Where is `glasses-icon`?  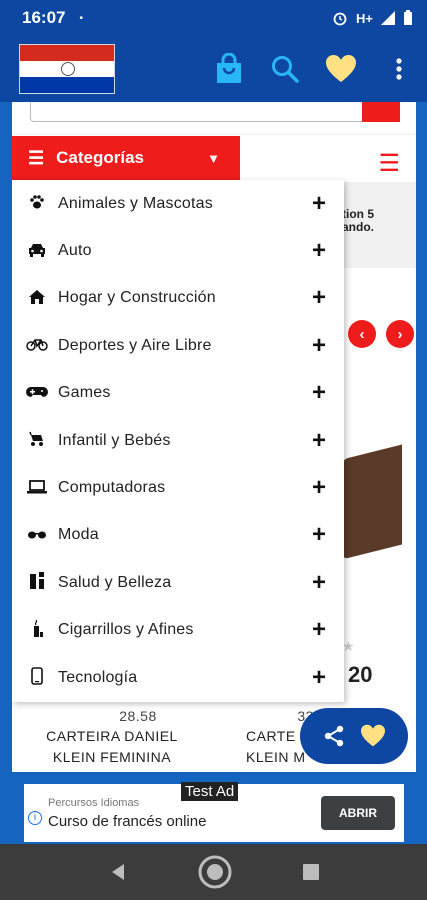 glasses-icon is located at coordinates (37, 535).